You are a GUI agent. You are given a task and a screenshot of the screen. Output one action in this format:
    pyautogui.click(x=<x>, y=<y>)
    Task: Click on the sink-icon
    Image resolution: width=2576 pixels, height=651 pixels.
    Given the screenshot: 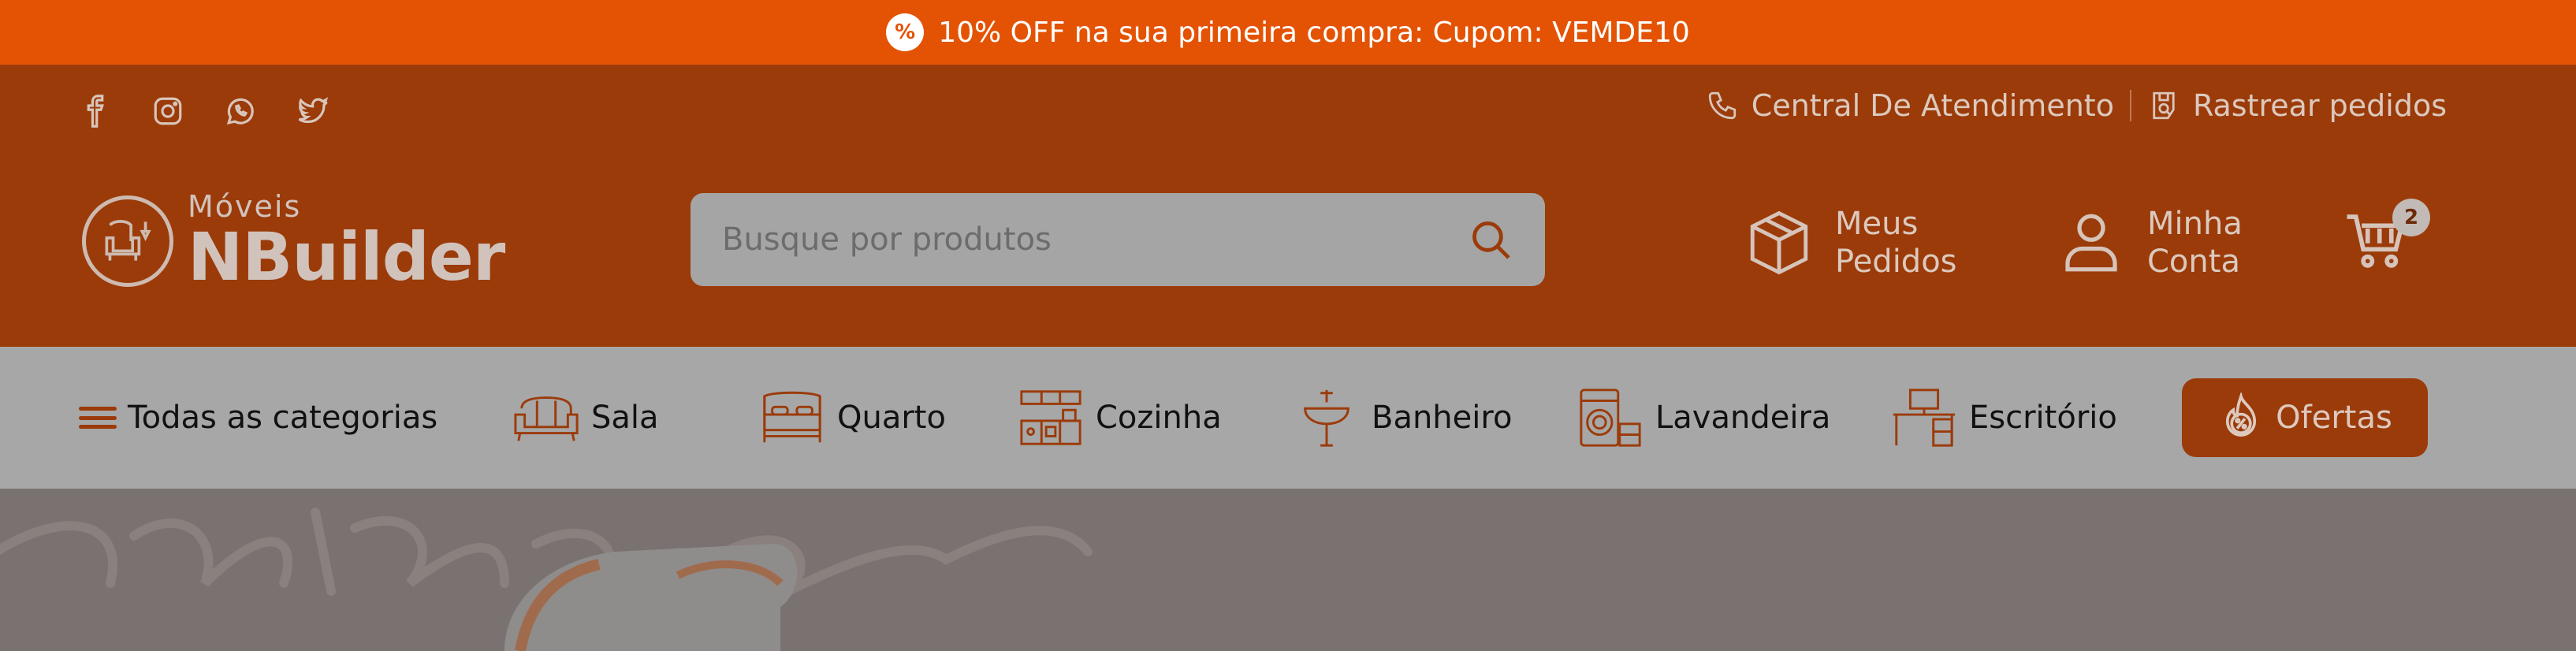 What is the action you would take?
    pyautogui.click(x=1326, y=418)
    